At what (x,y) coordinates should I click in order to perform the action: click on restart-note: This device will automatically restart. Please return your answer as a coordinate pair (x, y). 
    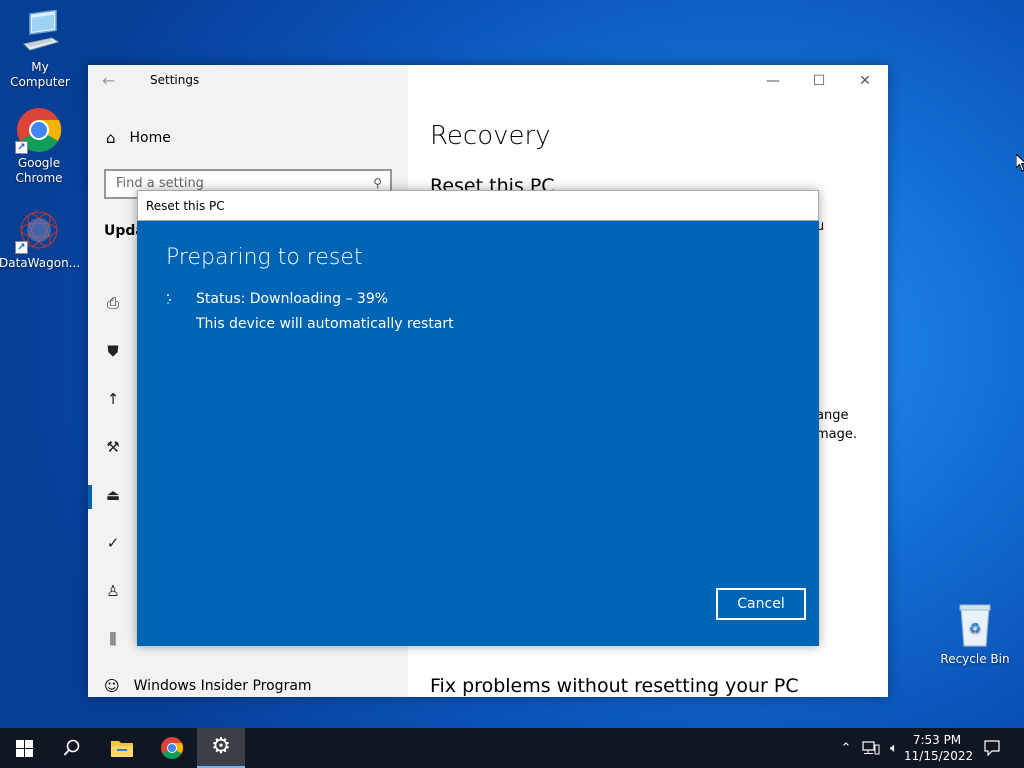
    Looking at the image, I should click on (325, 324).